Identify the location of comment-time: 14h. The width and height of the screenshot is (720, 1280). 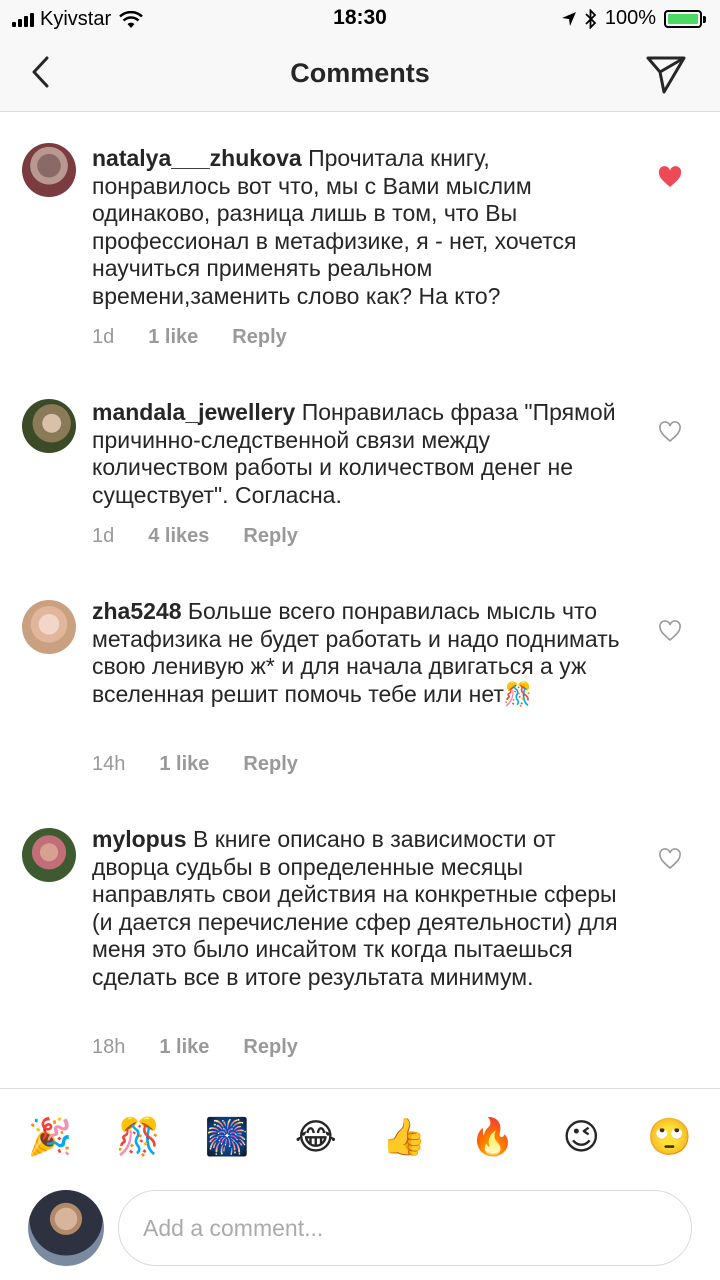
(109, 764).